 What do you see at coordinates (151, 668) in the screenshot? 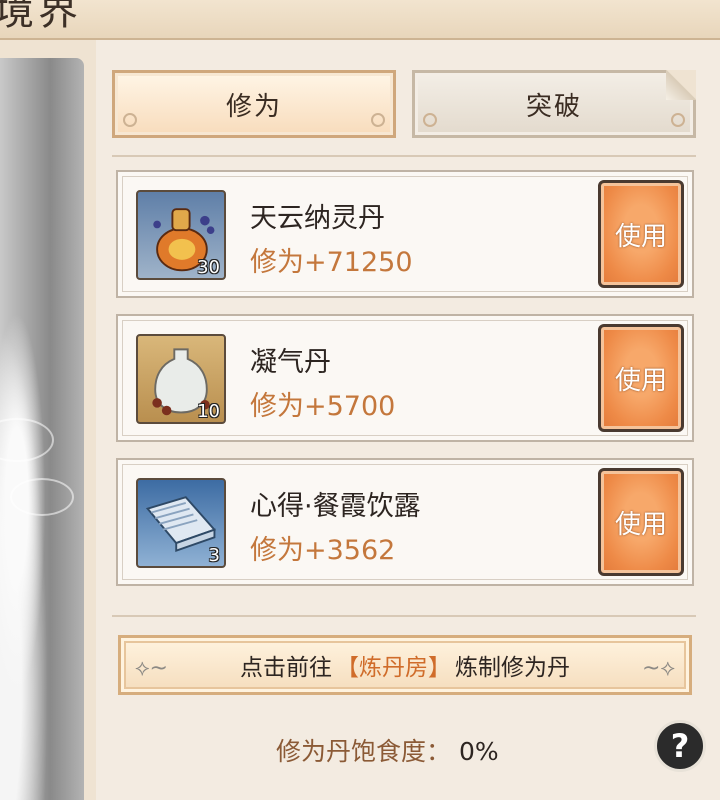
I see `cloud-ornament-icon: ⟡~` at bounding box center [151, 668].